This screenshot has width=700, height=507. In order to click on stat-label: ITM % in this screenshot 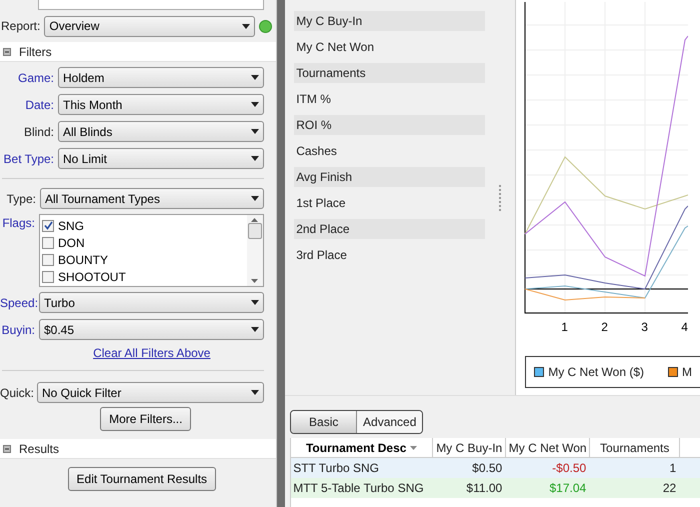, I will do `click(313, 99)`.